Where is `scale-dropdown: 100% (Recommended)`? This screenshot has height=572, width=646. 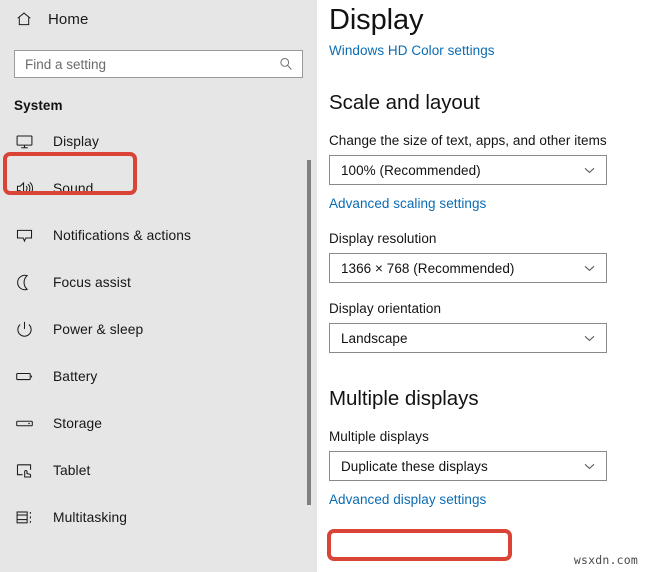
scale-dropdown: 100% (Recommended) is located at coordinates (468, 170).